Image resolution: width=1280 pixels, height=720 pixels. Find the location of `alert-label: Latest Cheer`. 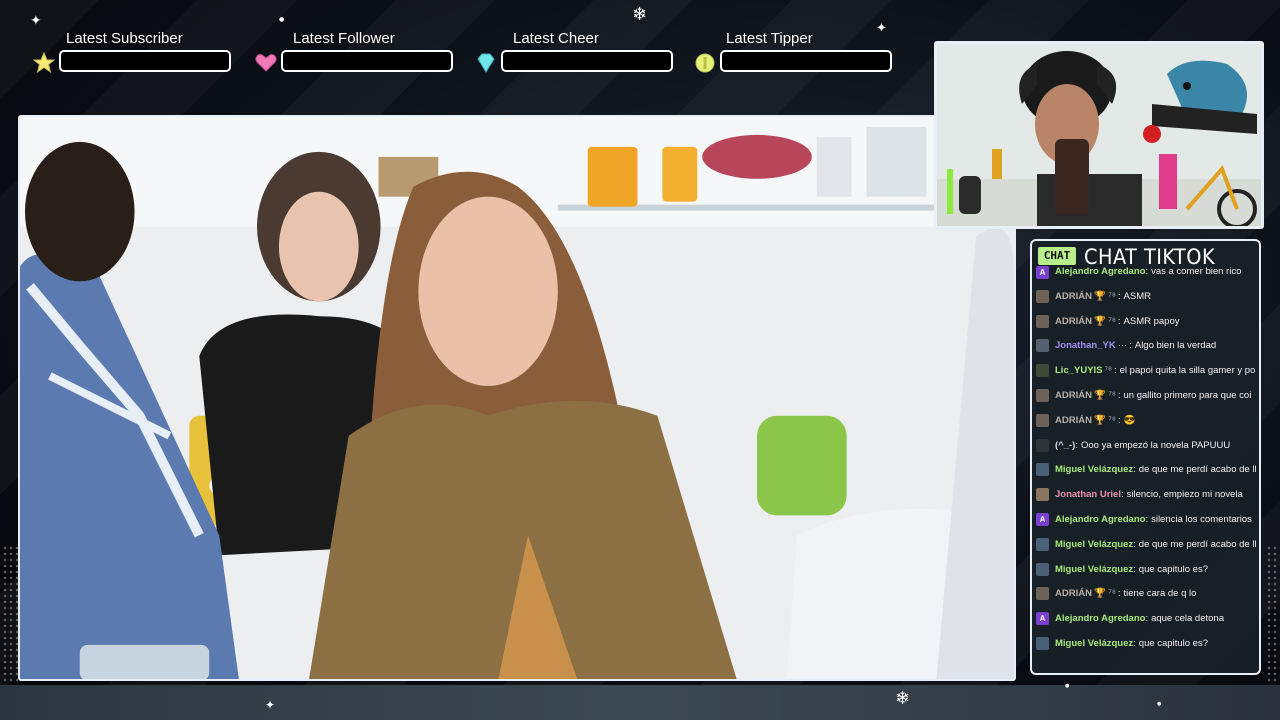

alert-label: Latest Cheer is located at coordinates (556, 38).